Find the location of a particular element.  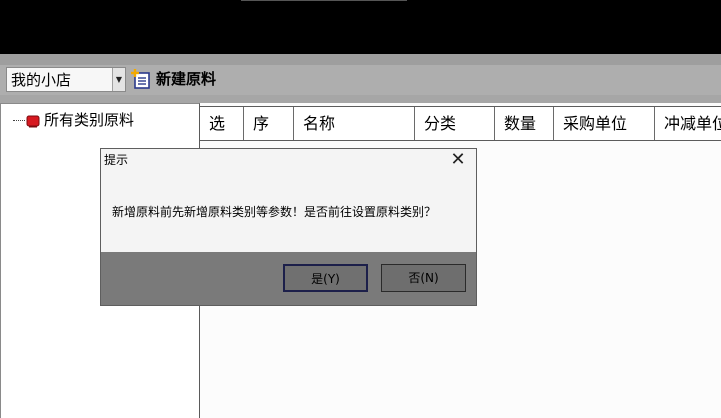

no-button: 否(N) is located at coordinates (423, 278).